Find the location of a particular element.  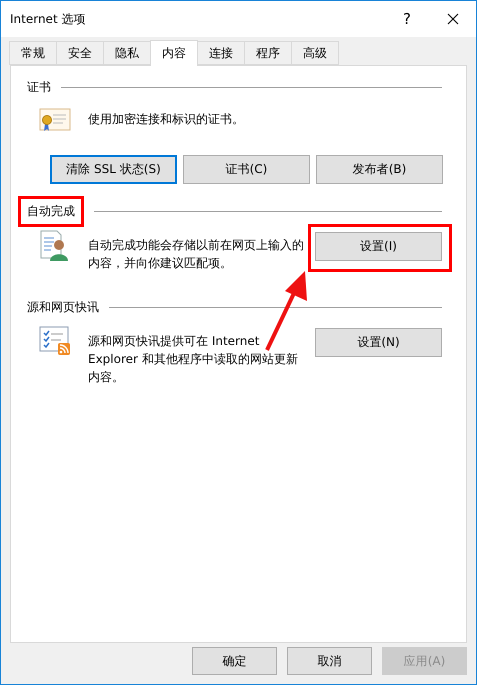

close-icon is located at coordinates (453, 19).